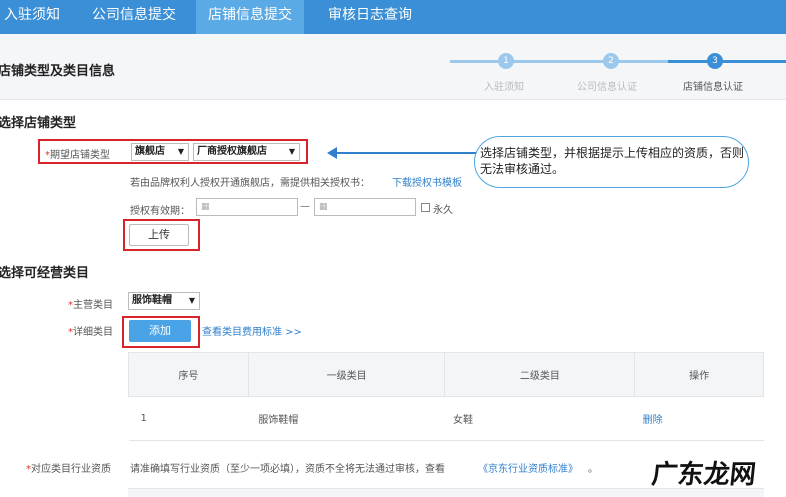 The height and width of the screenshot is (497, 786). Describe the element at coordinates (443, 210) in the screenshot. I see `permanent-label: 永久` at that location.